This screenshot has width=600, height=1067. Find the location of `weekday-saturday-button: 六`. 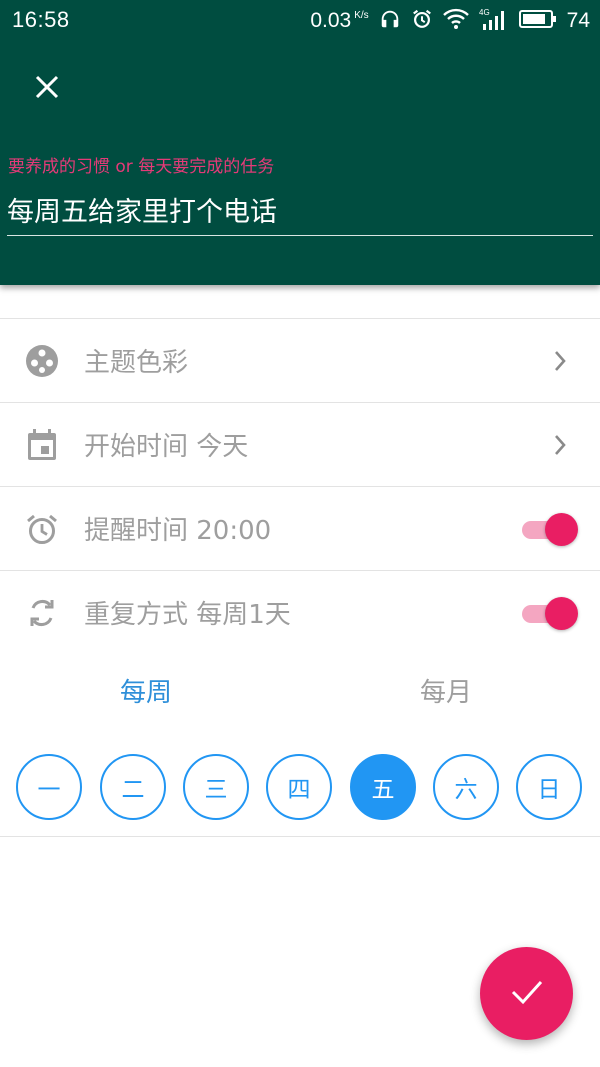

weekday-saturday-button: 六 is located at coordinates (466, 787).